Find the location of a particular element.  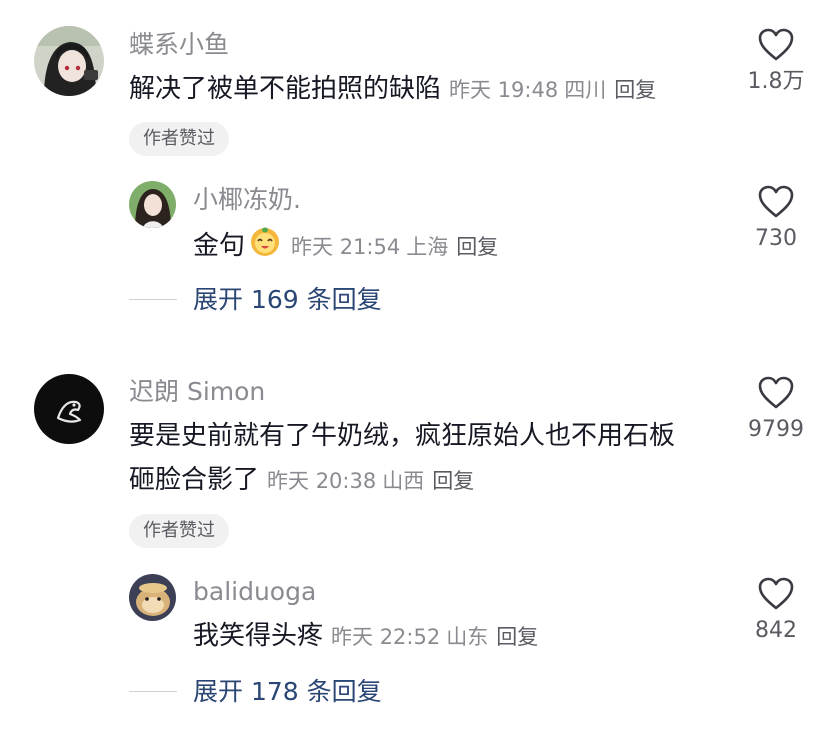

comment-text-line: 解决了被单不能拍照的缺陷 昨天 19:48 四川 回复 is located at coordinates (392, 89).